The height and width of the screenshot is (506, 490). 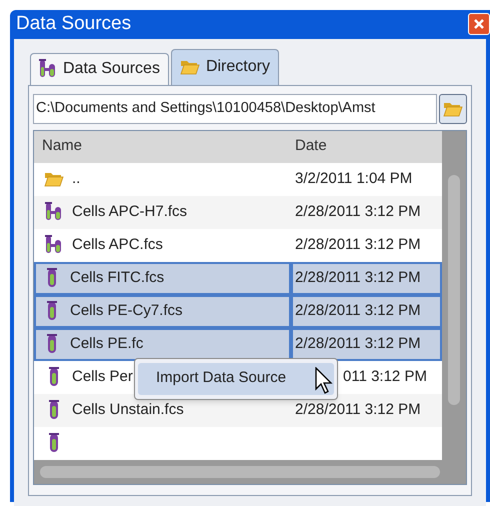 What do you see at coordinates (117, 244) in the screenshot?
I see `file-name: Cells APC.fcs` at bounding box center [117, 244].